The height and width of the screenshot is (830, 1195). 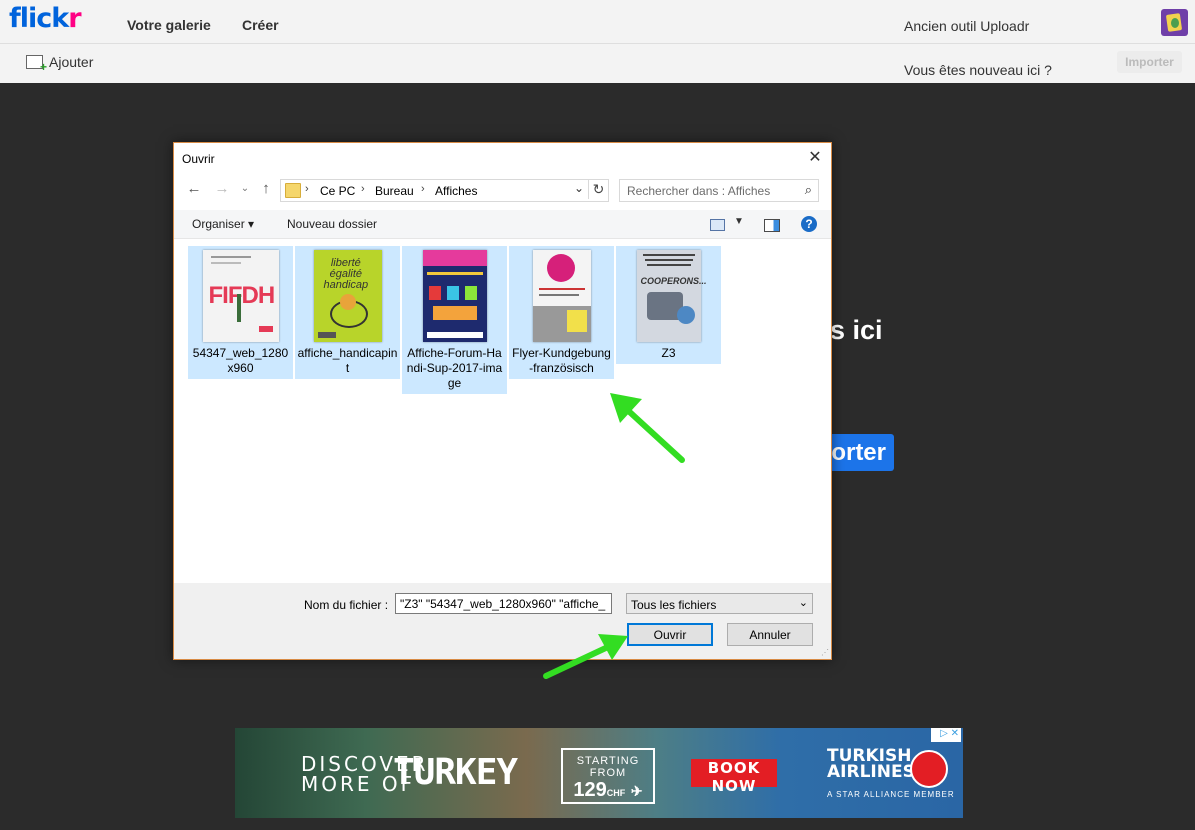 What do you see at coordinates (719, 603) in the screenshot?
I see `filetype-select: Tous les fichiers ⌄` at bounding box center [719, 603].